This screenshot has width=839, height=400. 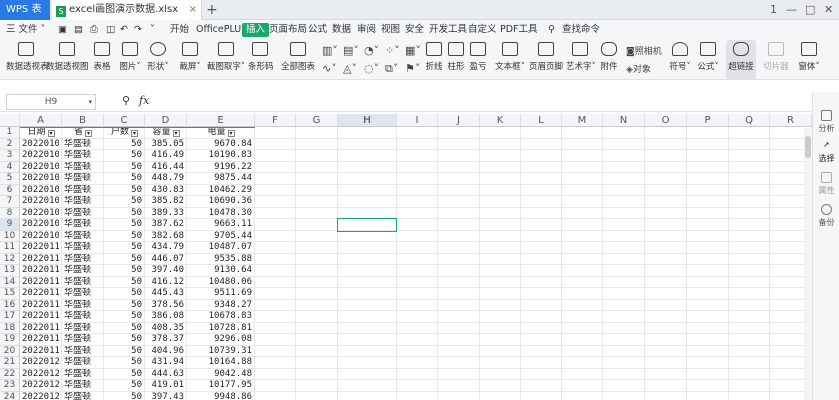 What do you see at coordinates (110, 30) in the screenshot?
I see `quick-preview-icon: ◫` at bounding box center [110, 30].